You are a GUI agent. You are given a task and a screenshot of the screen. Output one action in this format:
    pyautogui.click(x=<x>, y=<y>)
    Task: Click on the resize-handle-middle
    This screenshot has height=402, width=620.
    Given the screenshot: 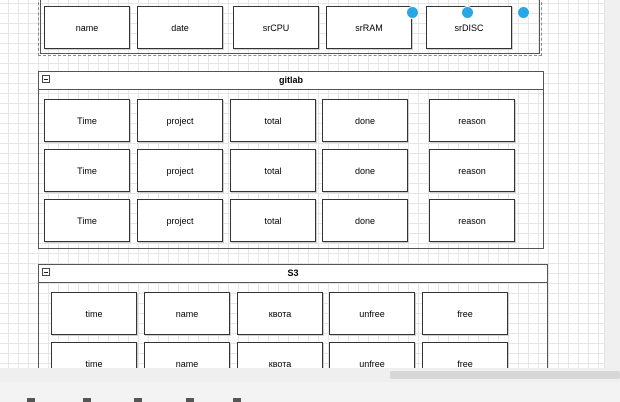 What is the action you would take?
    pyautogui.click(x=467, y=12)
    